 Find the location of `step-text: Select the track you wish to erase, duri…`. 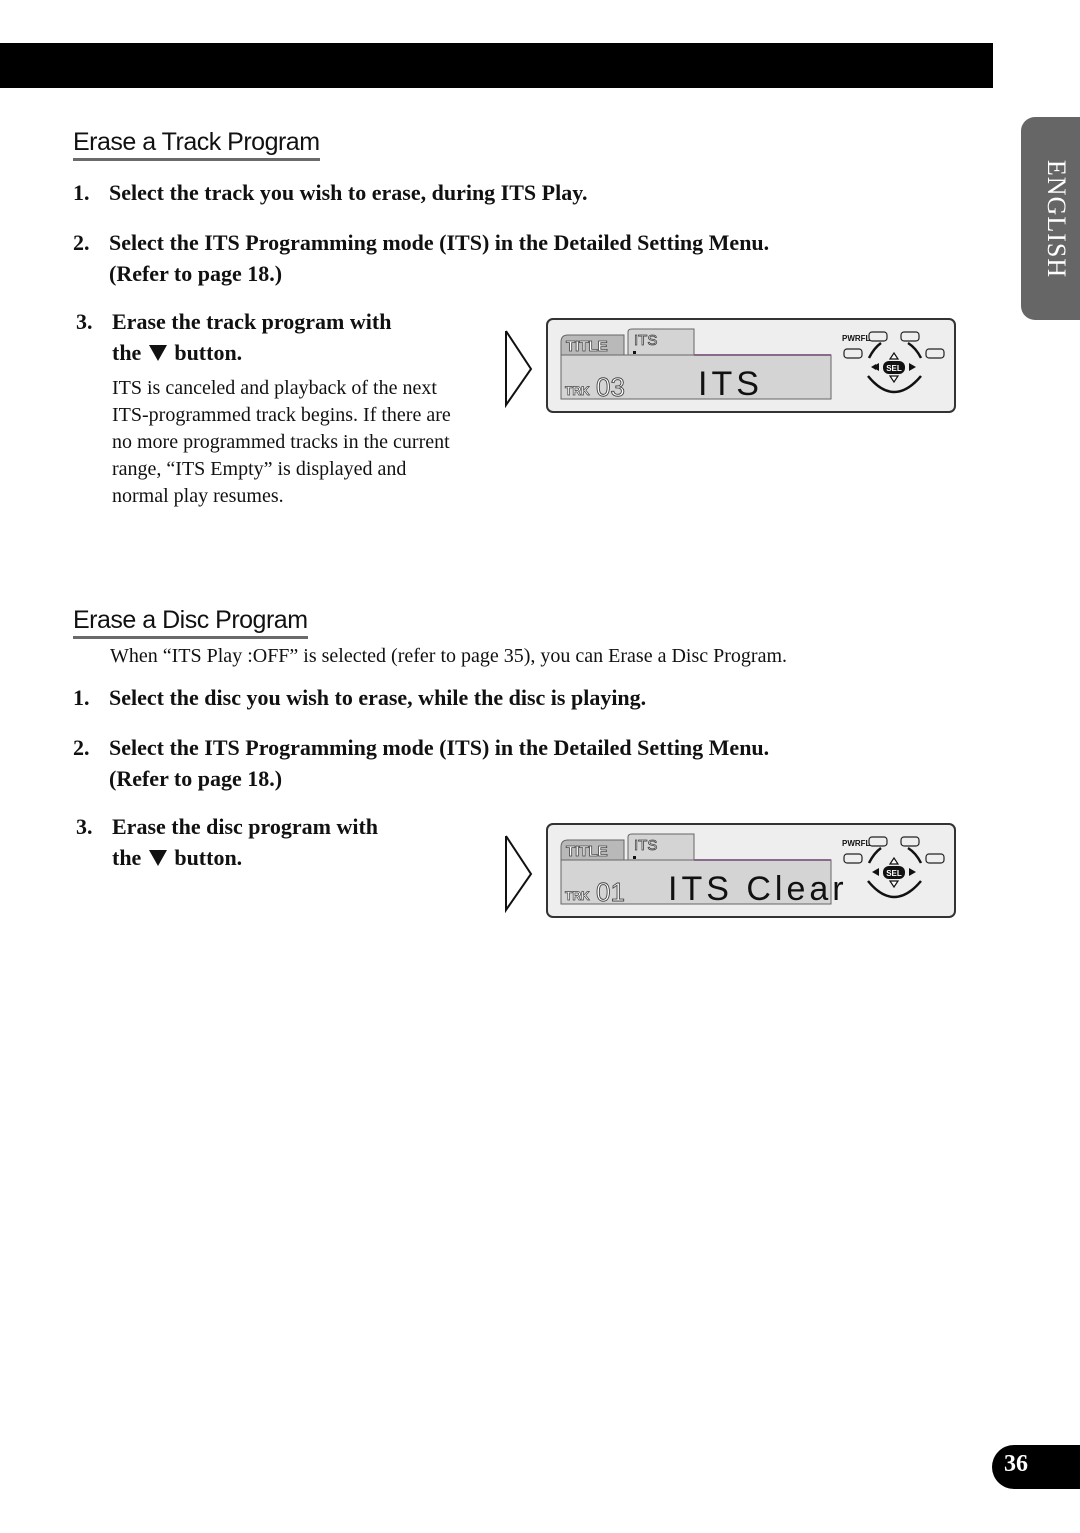

step-text: Select the track you wish to erase, duri… is located at coordinates (348, 192).